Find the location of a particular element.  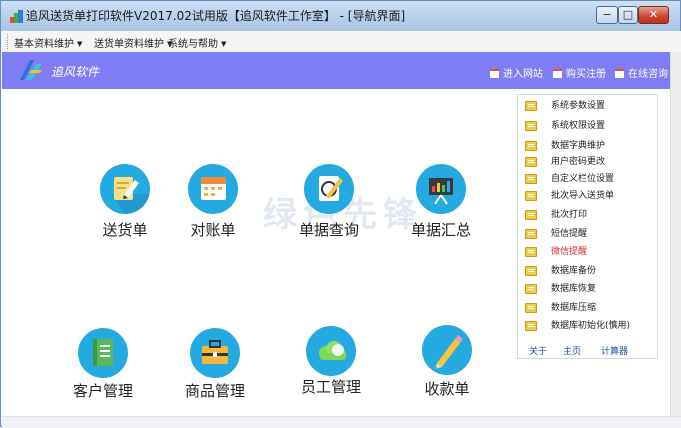

panel-item: 系统权限设置 is located at coordinates (587, 127).